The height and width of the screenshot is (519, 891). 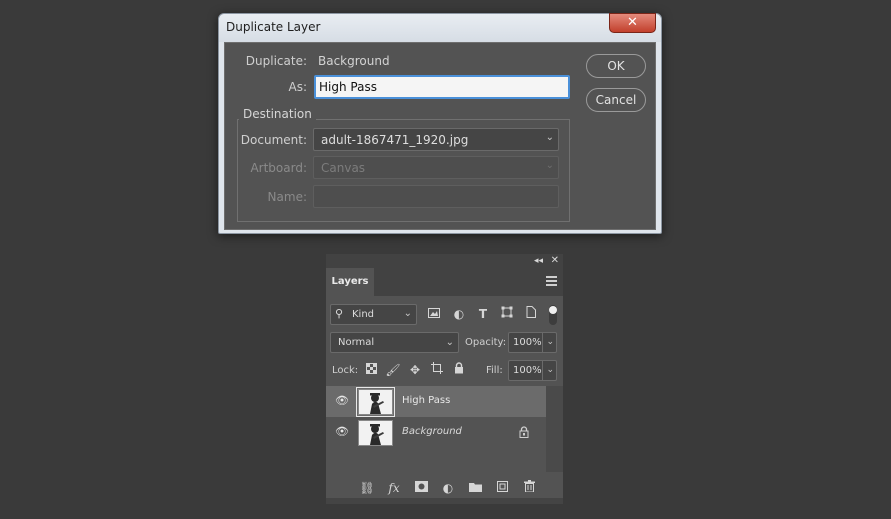 I want to click on add-mask-icon, so click(x=421, y=488).